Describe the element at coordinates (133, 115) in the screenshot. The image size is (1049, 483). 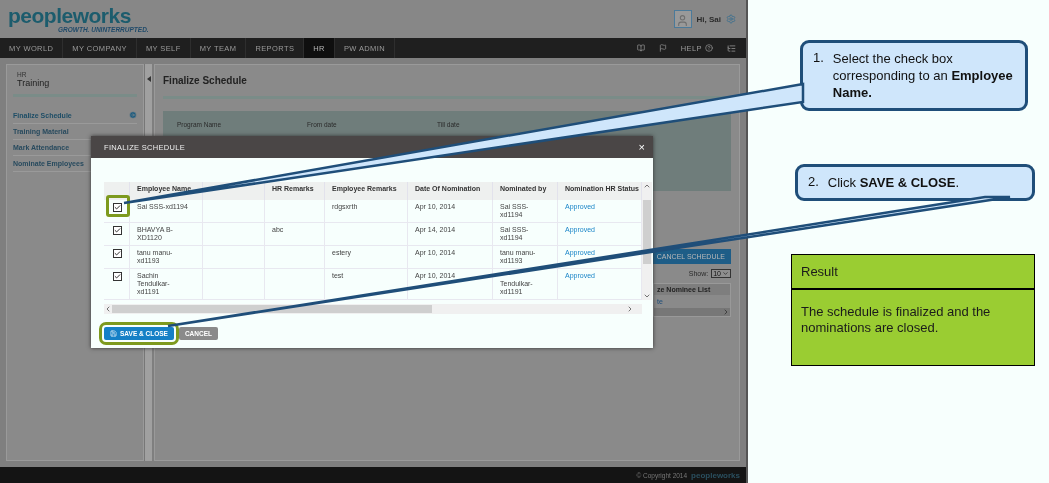
I see `arrow-right-icon` at that location.